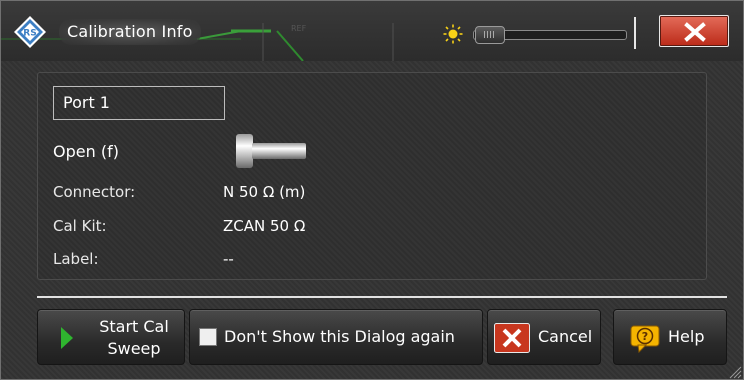 This screenshot has height=380, width=744. What do you see at coordinates (139, 103) in the screenshot?
I see `port-label-box: Port 1` at bounding box center [139, 103].